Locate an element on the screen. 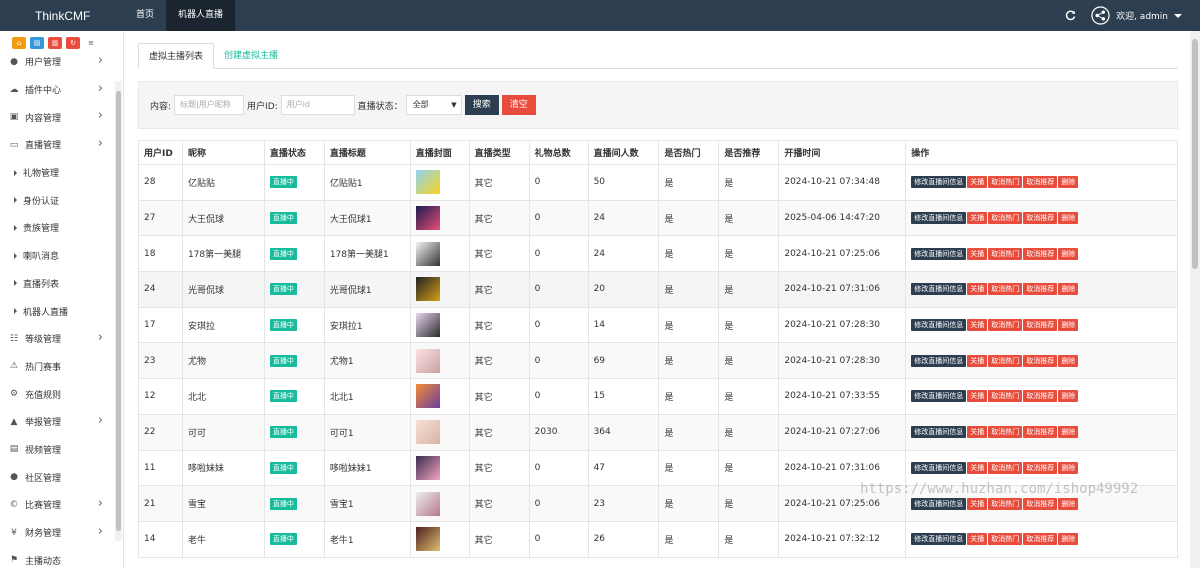  home-icon: ⌂ is located at coordinates (19, 42).